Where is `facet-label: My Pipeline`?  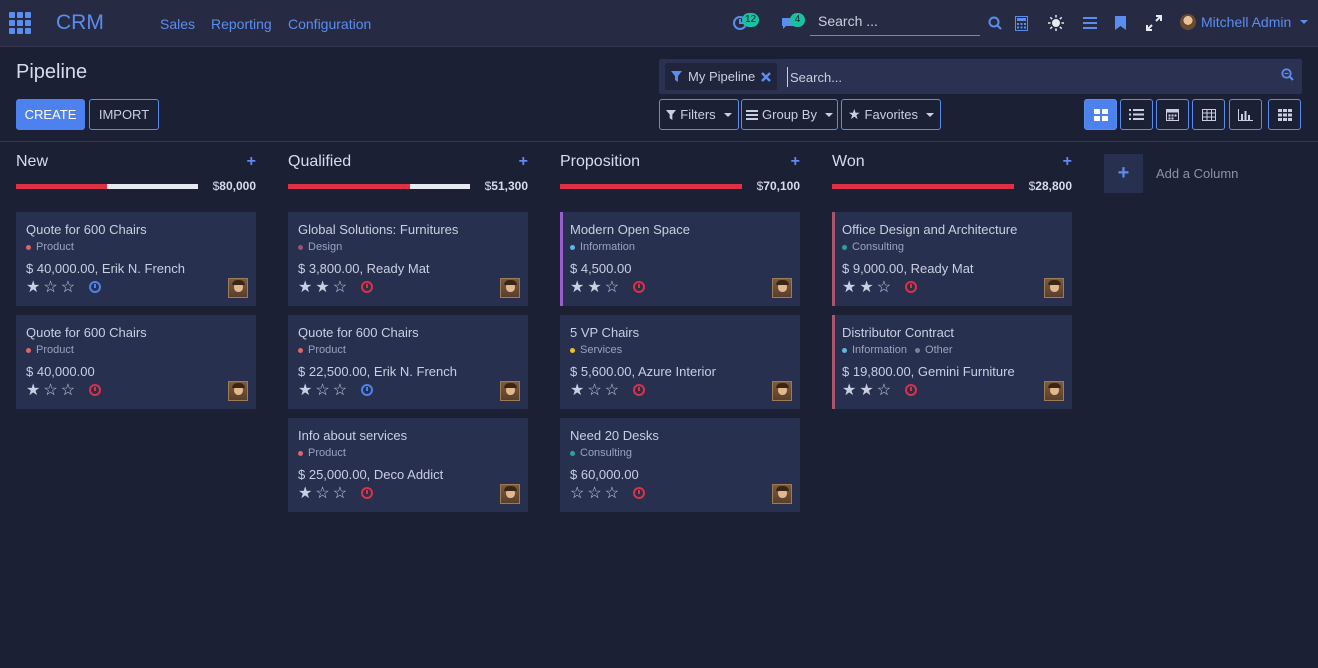 facet-label: My Pipeline is located at coordinates (722, 76).